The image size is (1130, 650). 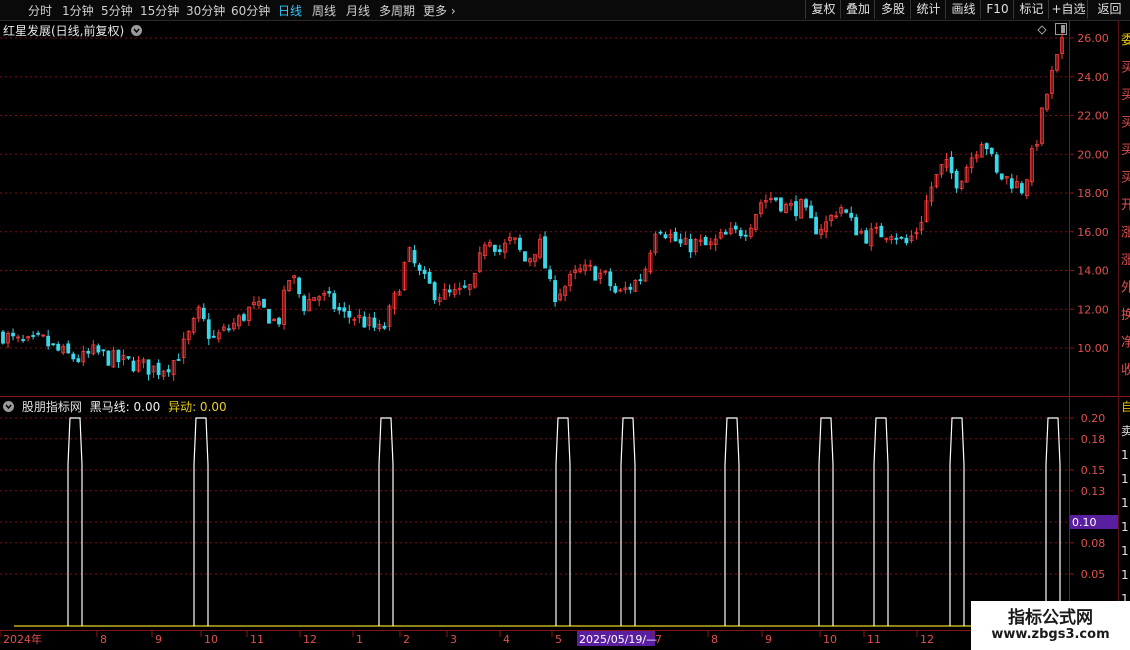 What do you see at coordinates (359, 639) in the screenshot?
I see `date-tick-label: 1` at bounding box center [359, 639].